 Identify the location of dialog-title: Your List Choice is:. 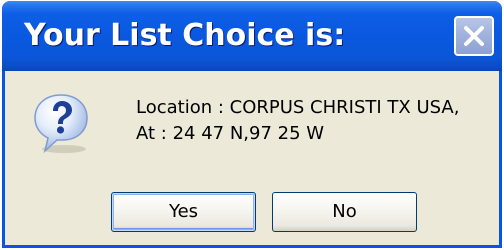
(185, 35).